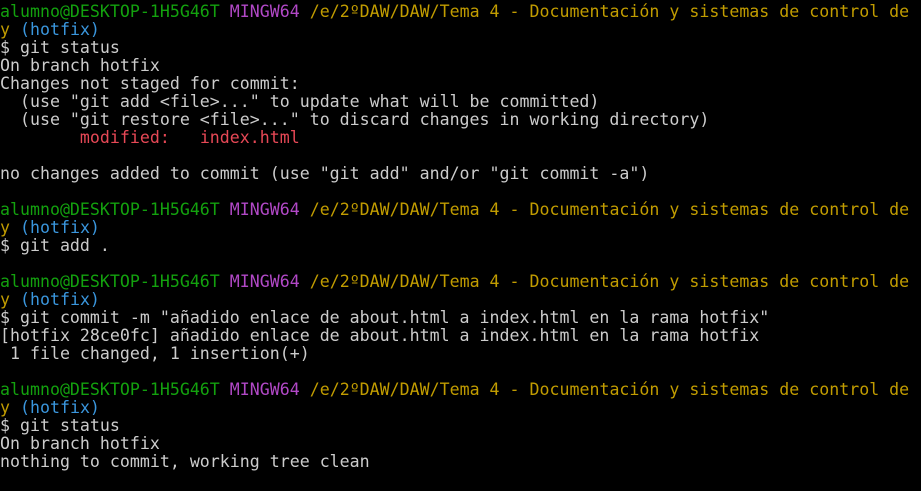 The height and width of the screenshot is (491, 921). I want to click on modified-file-line: modified: index.html, so click(460, 138).